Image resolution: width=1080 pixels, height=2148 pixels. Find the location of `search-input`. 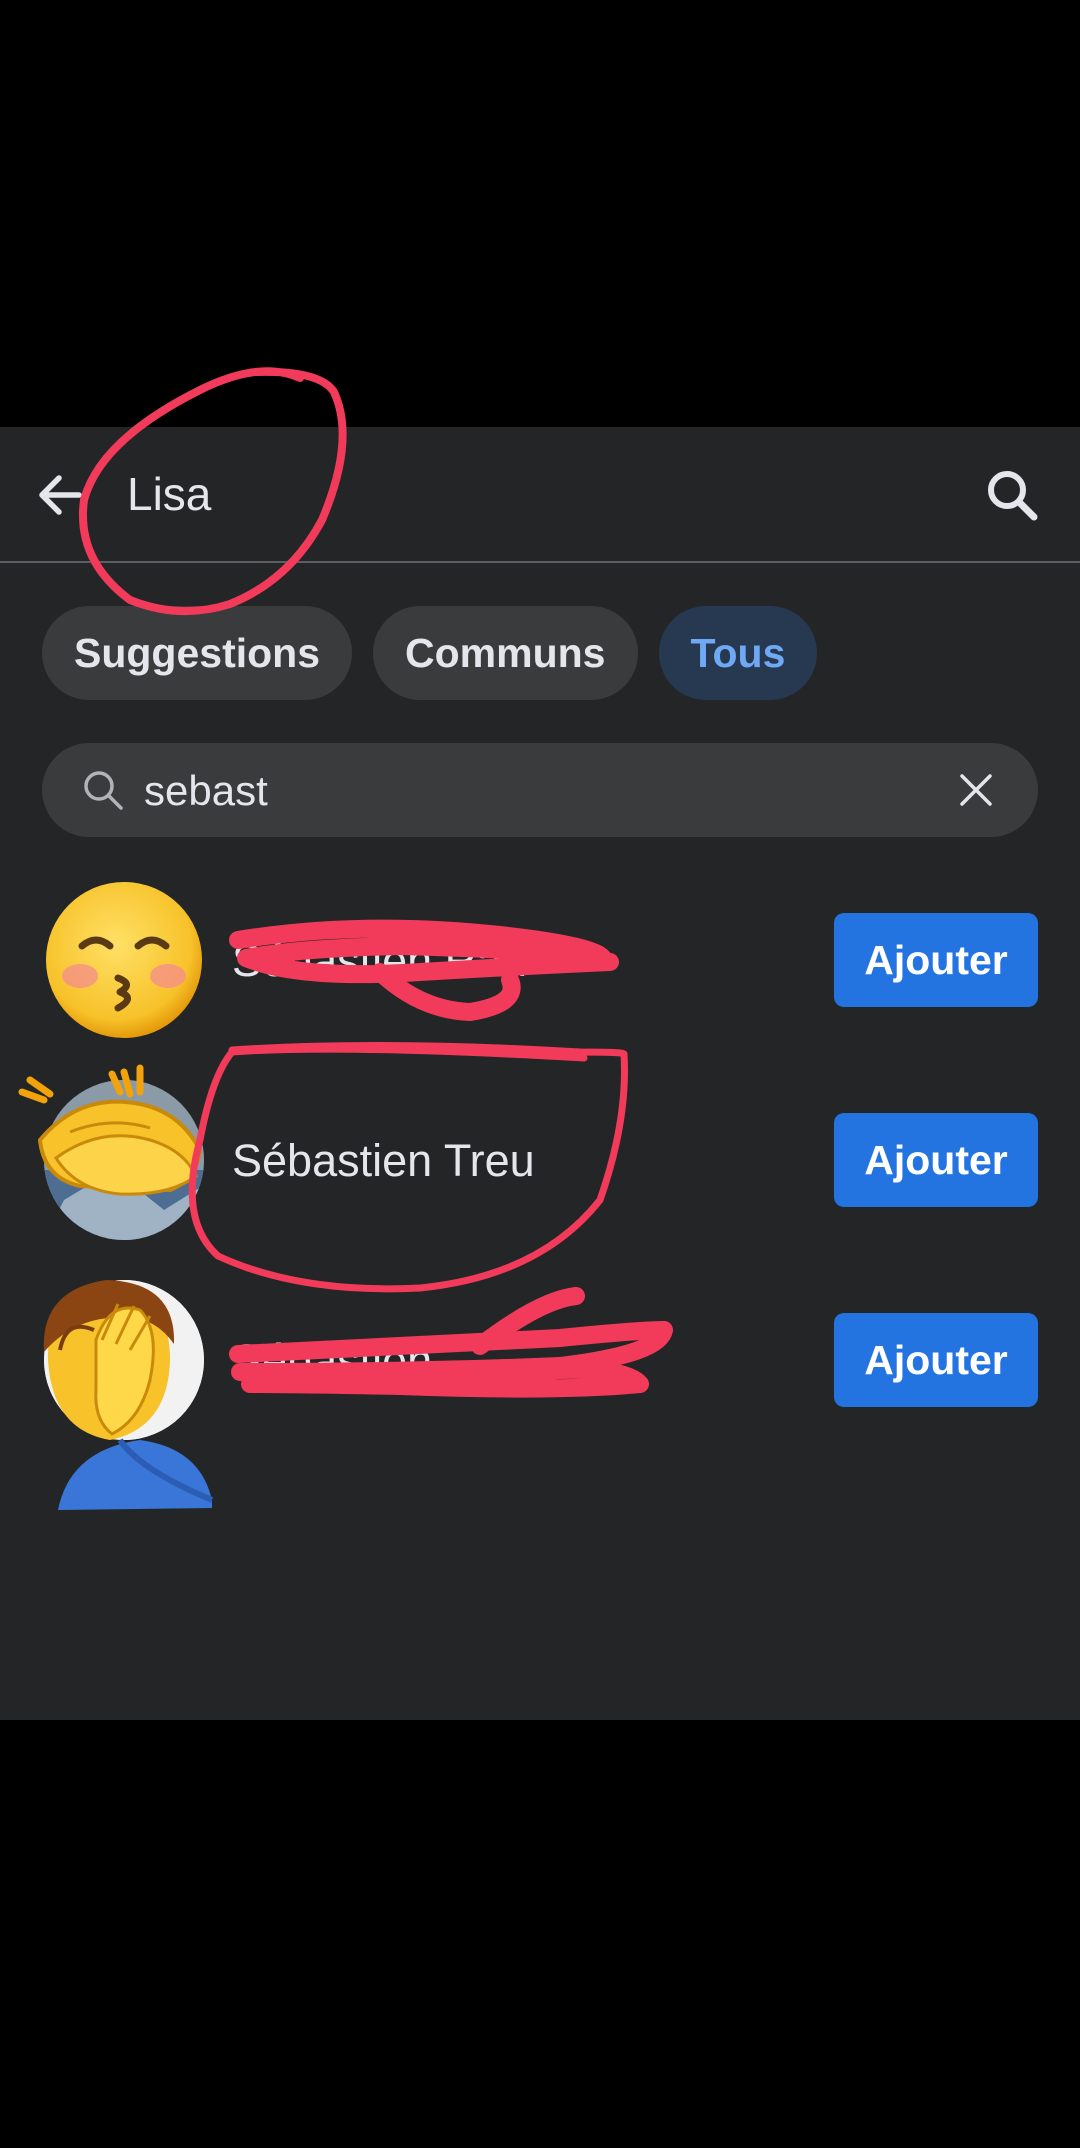

search-input is located at coordinates (544, 791).